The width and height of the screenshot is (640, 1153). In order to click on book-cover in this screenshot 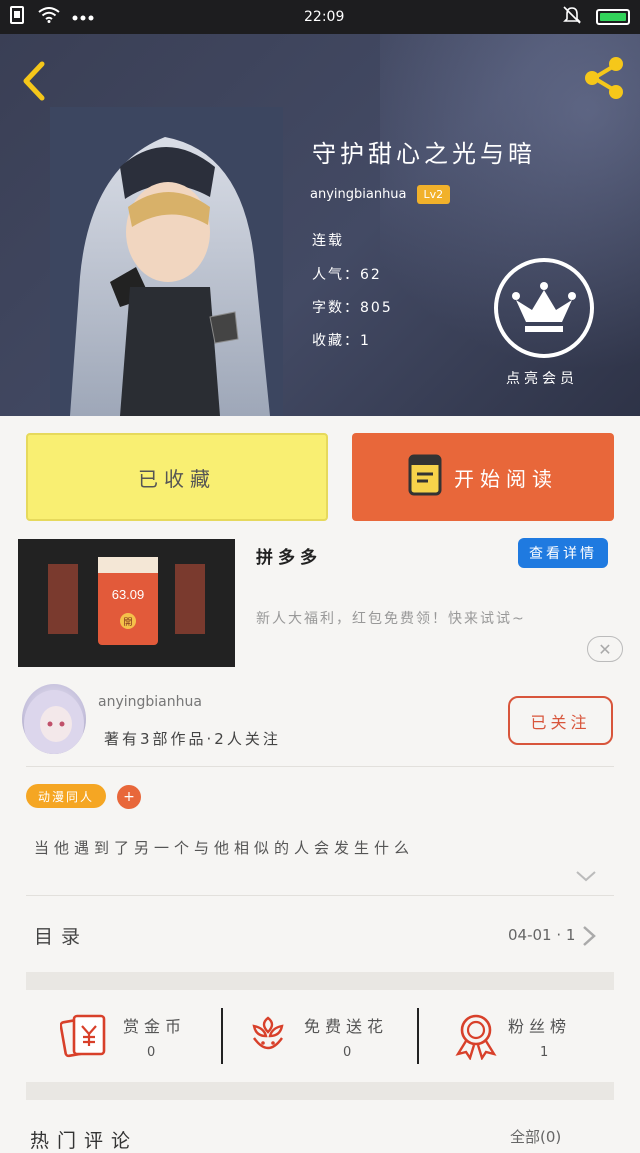, I will do `click(166, 261)`.